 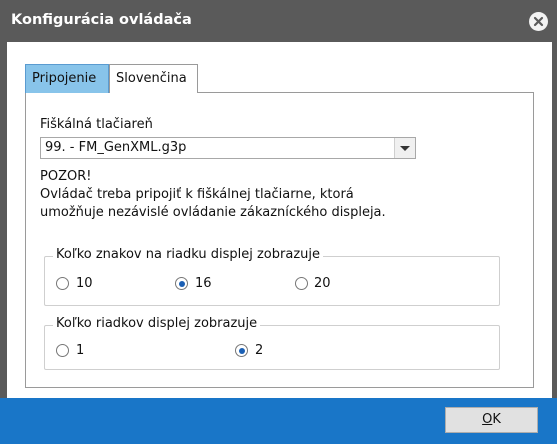 What do you see at coordinates (101, 20) in the screenshot?
I see `window-title: Konfigurácia ovládača` at bounding box center [101, 20].